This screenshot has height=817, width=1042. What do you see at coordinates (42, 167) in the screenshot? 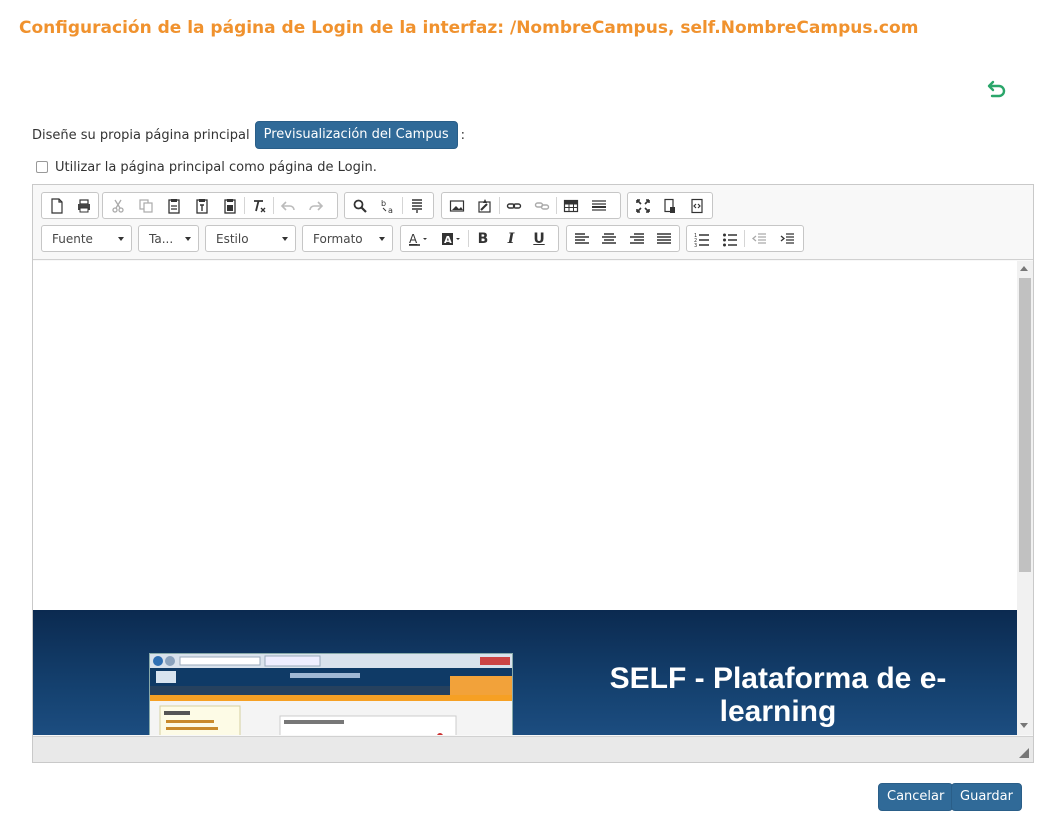
I see `use-as-login-checkbox` at bounding box center [42, 167].